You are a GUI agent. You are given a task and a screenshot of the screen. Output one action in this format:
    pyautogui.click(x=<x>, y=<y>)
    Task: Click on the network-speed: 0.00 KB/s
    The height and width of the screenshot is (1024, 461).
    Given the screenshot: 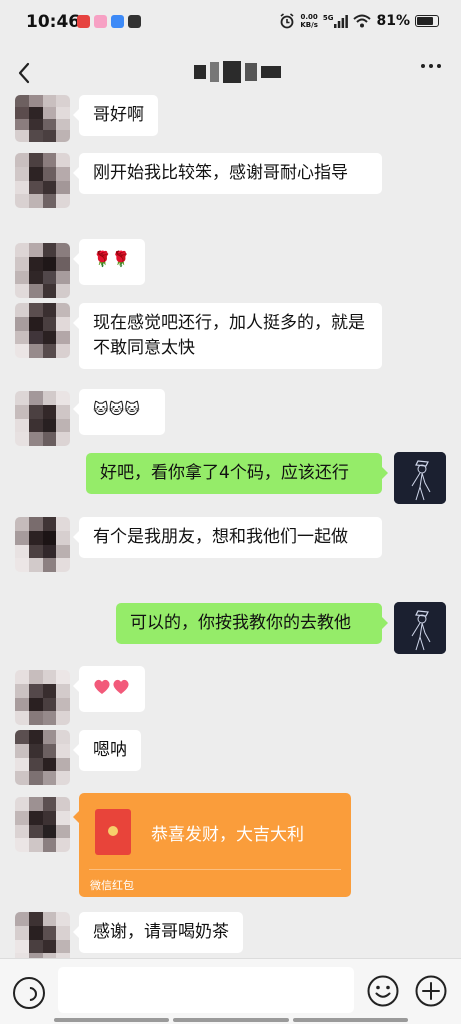 What is the action you would take?
    pyautogui.click(x=308, y=21)
    